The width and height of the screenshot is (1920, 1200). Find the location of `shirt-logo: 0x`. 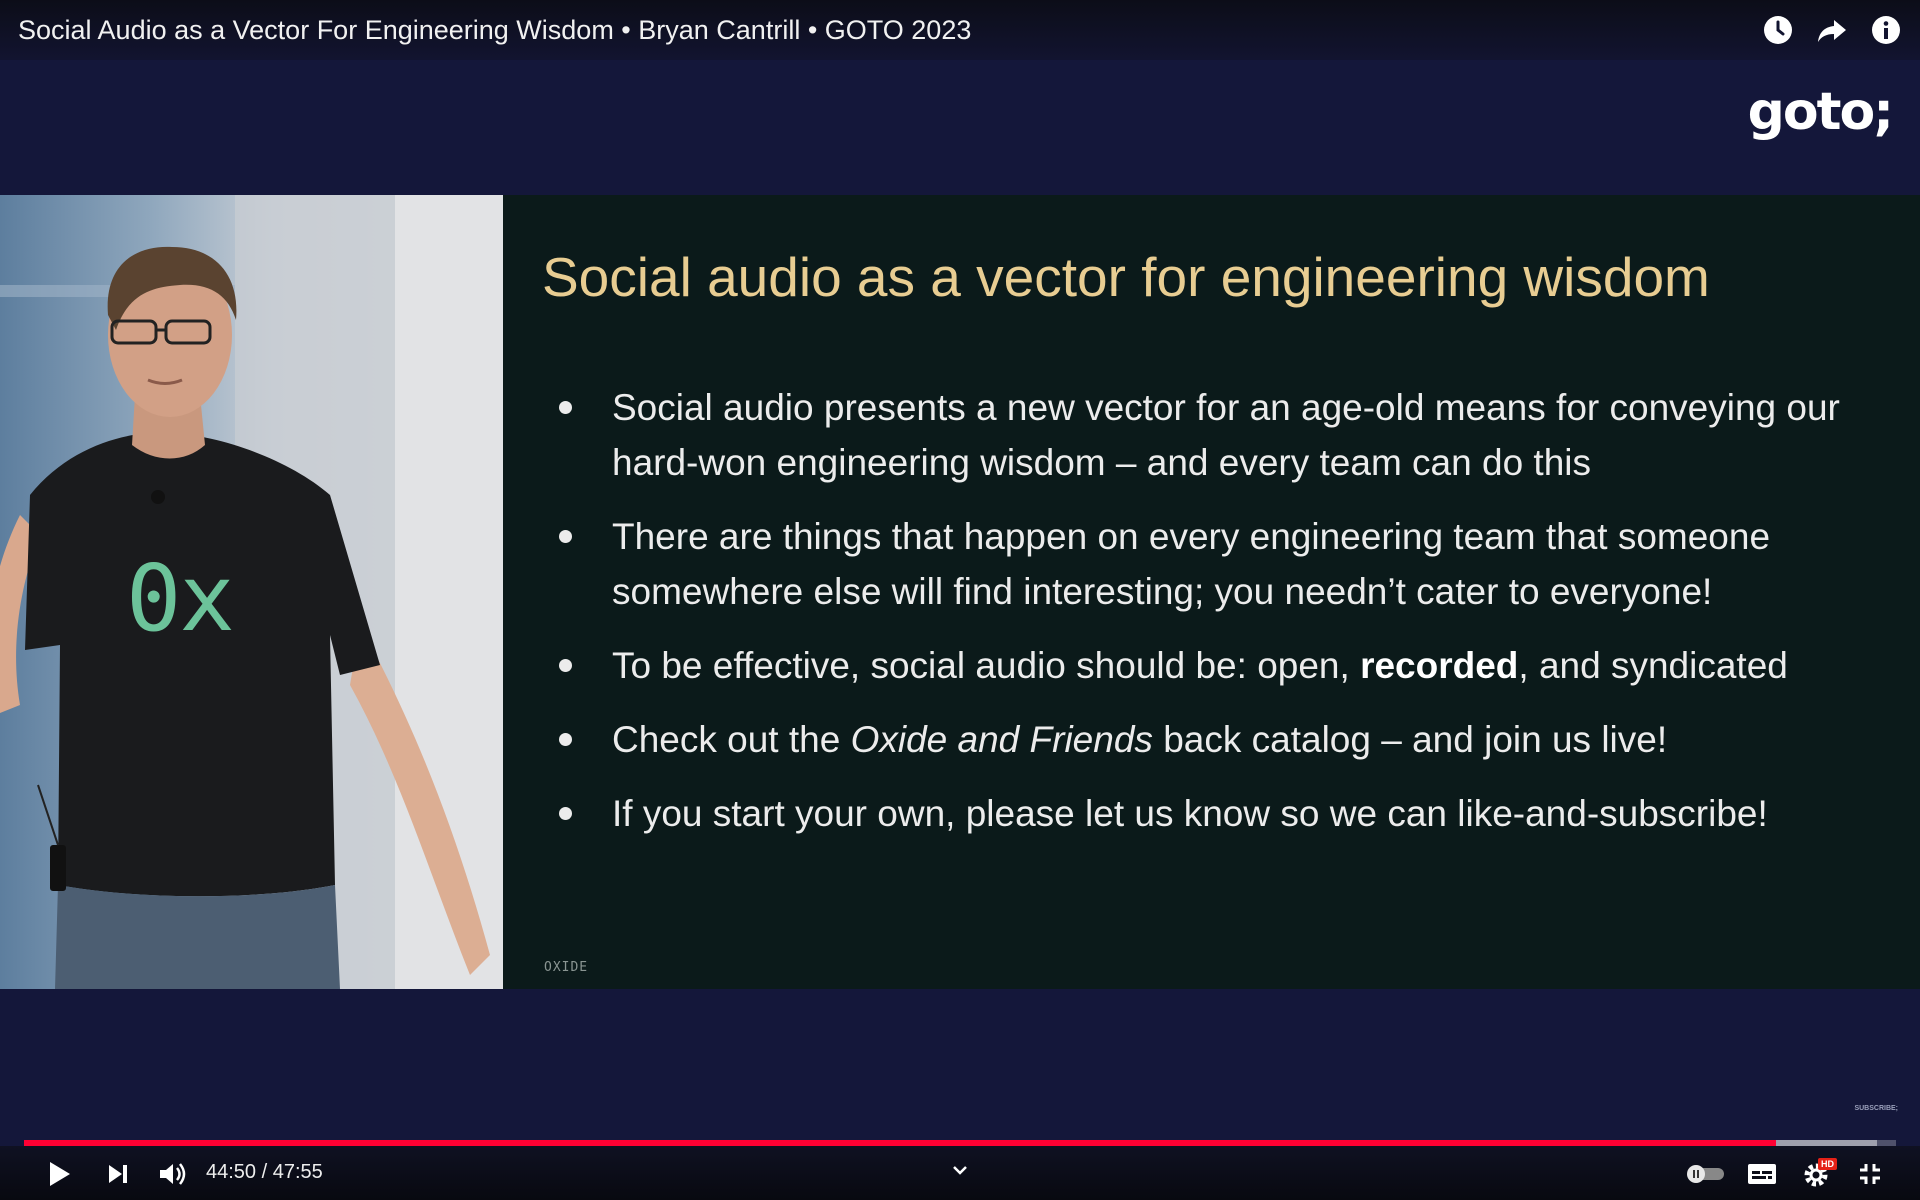

shirt-logo: 0x is located at coordinates (180, 598).